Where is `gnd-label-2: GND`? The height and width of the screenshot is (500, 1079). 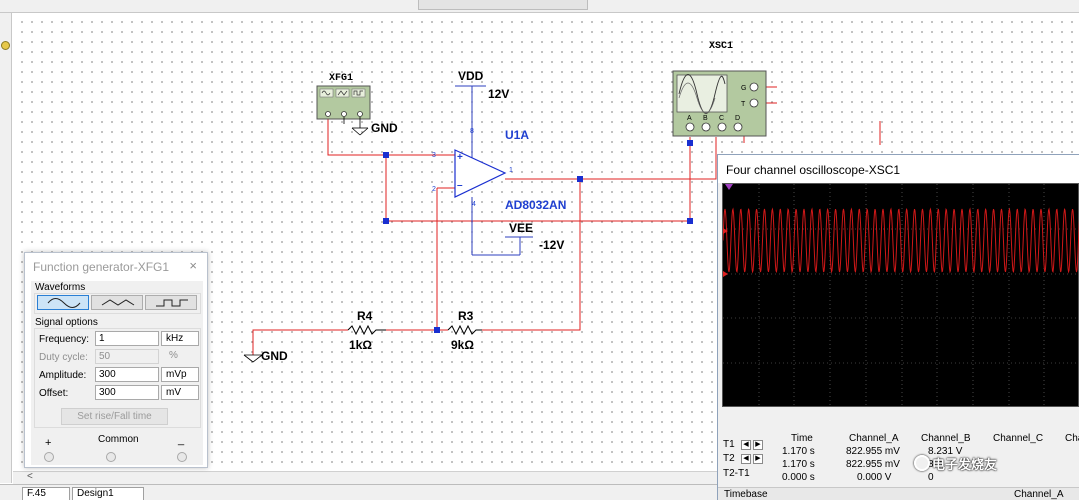
gnd-label-2: GND is located at coordinates (274, 356).